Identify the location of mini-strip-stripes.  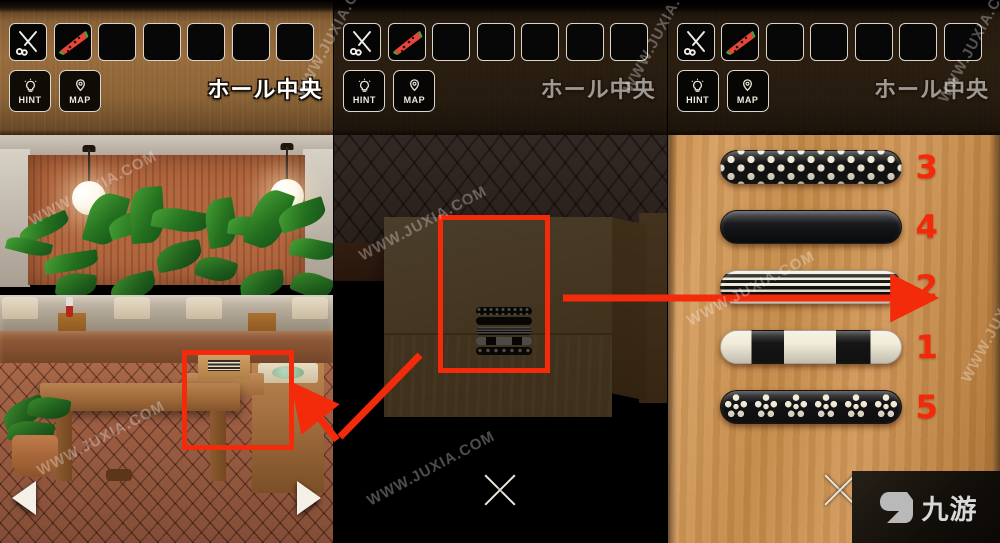
(504, 331).